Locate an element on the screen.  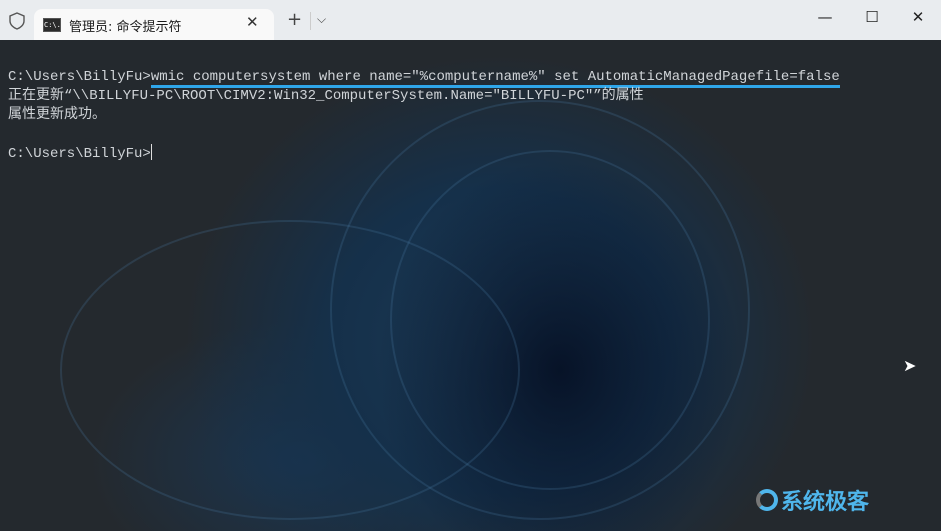
text-cursor is located at coordinates (151, 152).